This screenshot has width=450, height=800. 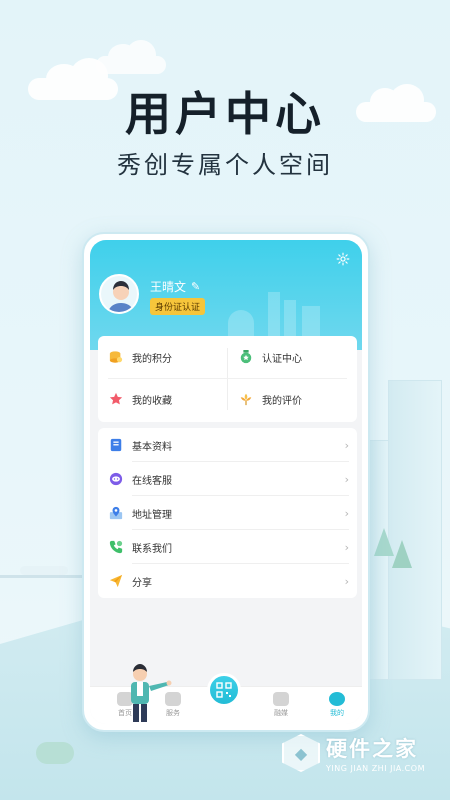 I want to click on menu-item-online-service: 在线客服 ›, so click(x=227, y=479).